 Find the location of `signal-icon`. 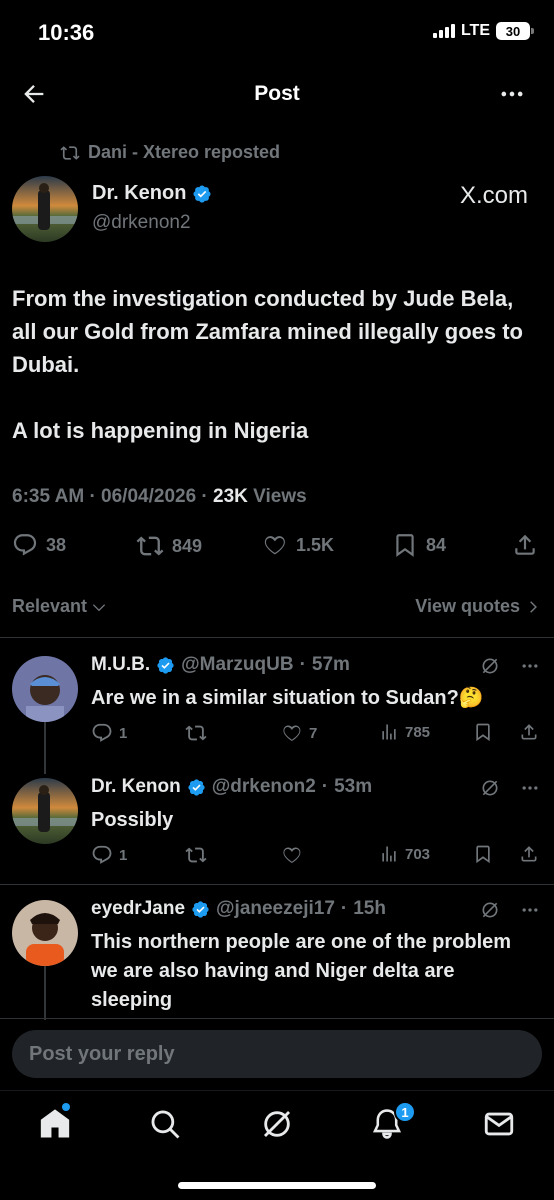

signal-icon is located at coordinates (443, 31).